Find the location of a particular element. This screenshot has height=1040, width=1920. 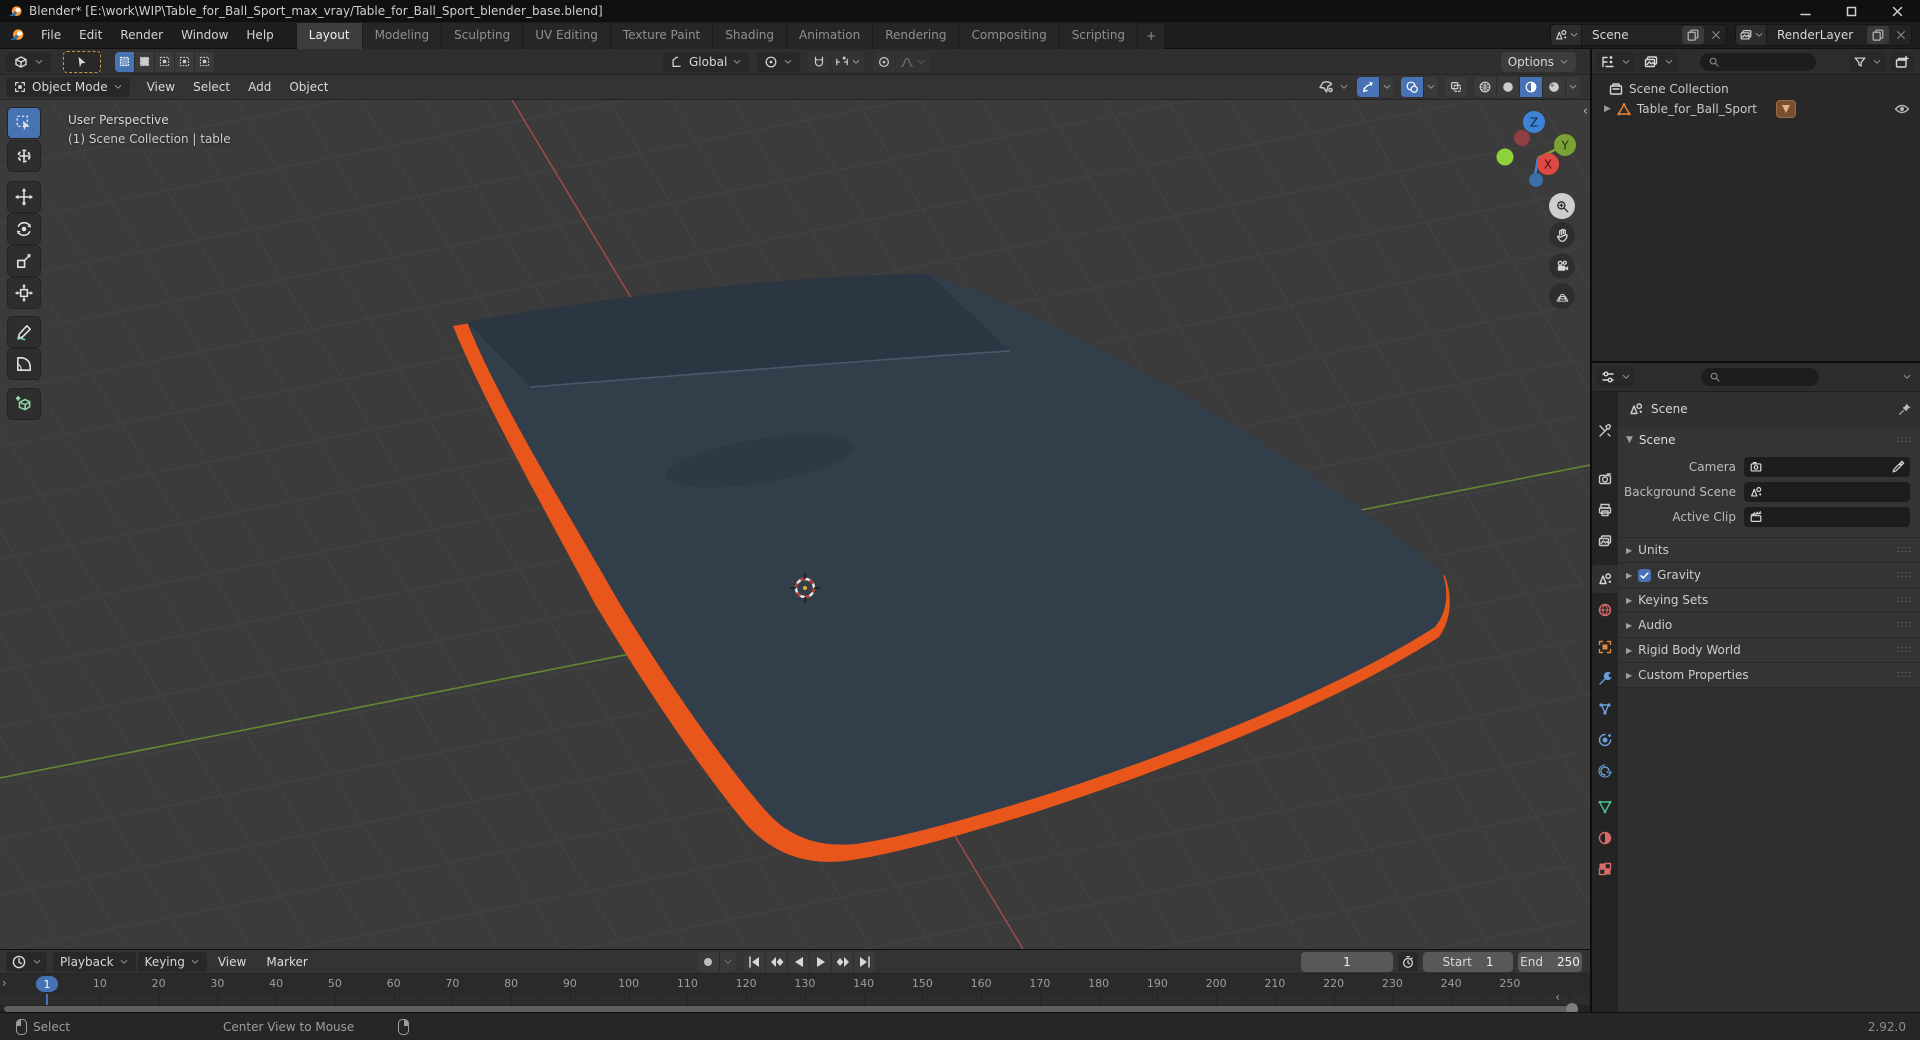

tool-select-box-button is located at coordinates (24, 123).